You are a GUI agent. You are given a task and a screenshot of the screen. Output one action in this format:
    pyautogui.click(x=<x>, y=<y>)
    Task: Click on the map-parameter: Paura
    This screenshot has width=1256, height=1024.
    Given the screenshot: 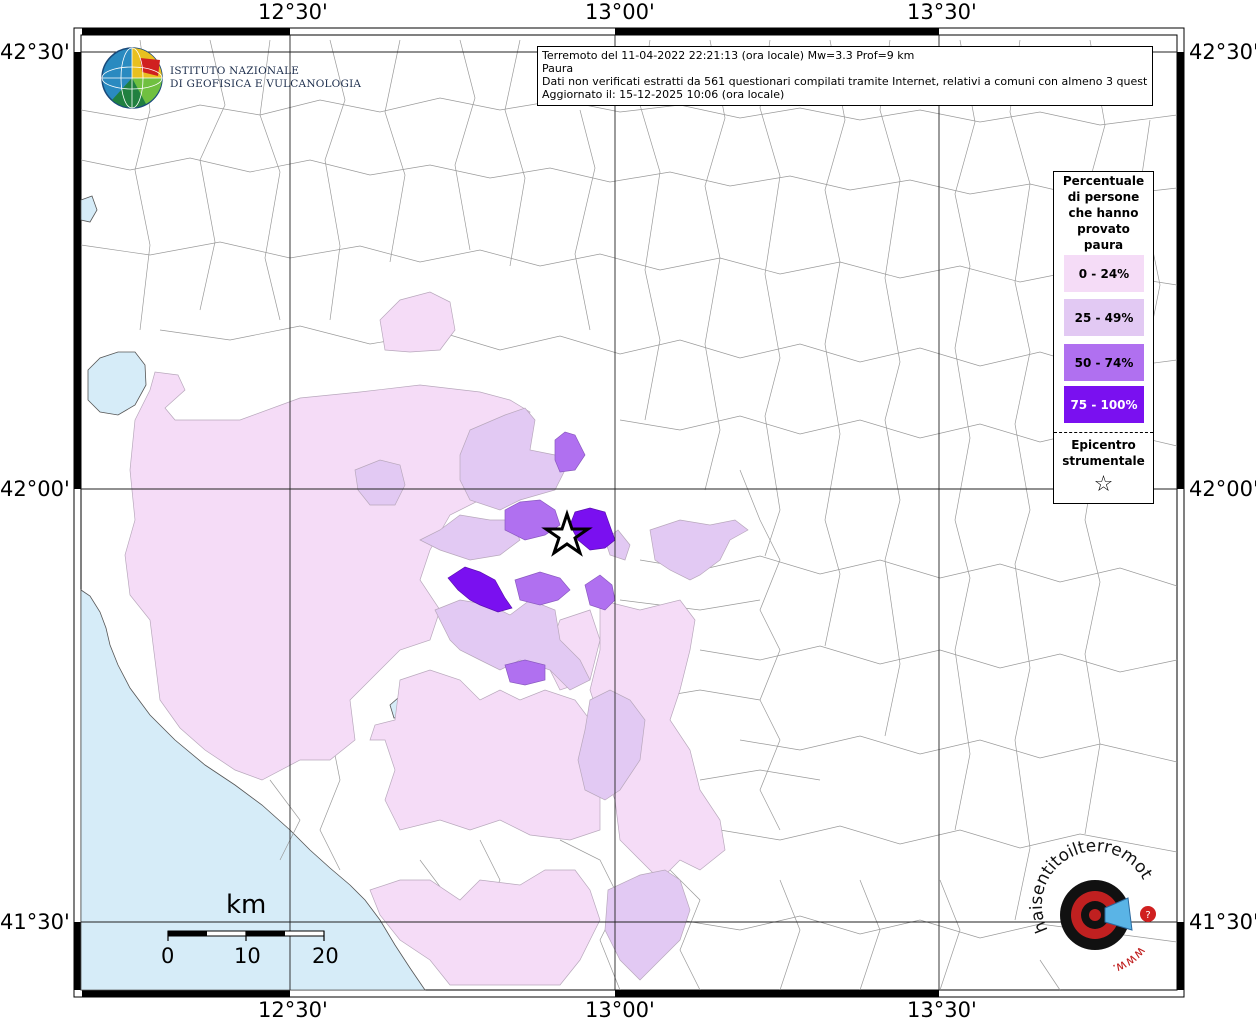 What is the action you would take?
    pyautogui.click(x=558, y=68)
    